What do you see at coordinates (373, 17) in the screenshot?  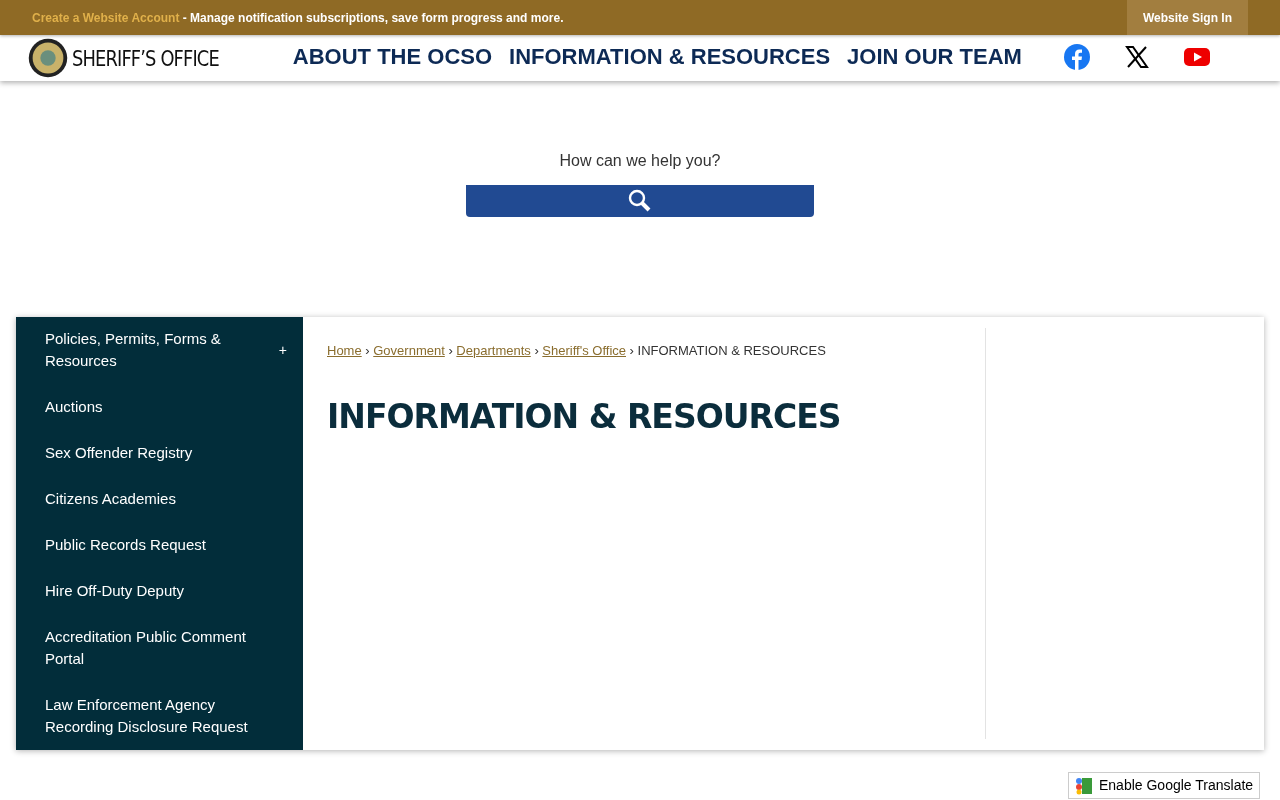 I see `notification-message: - Manage notification subscriptions, save form progress and more.` at bounding box center [373, 17].